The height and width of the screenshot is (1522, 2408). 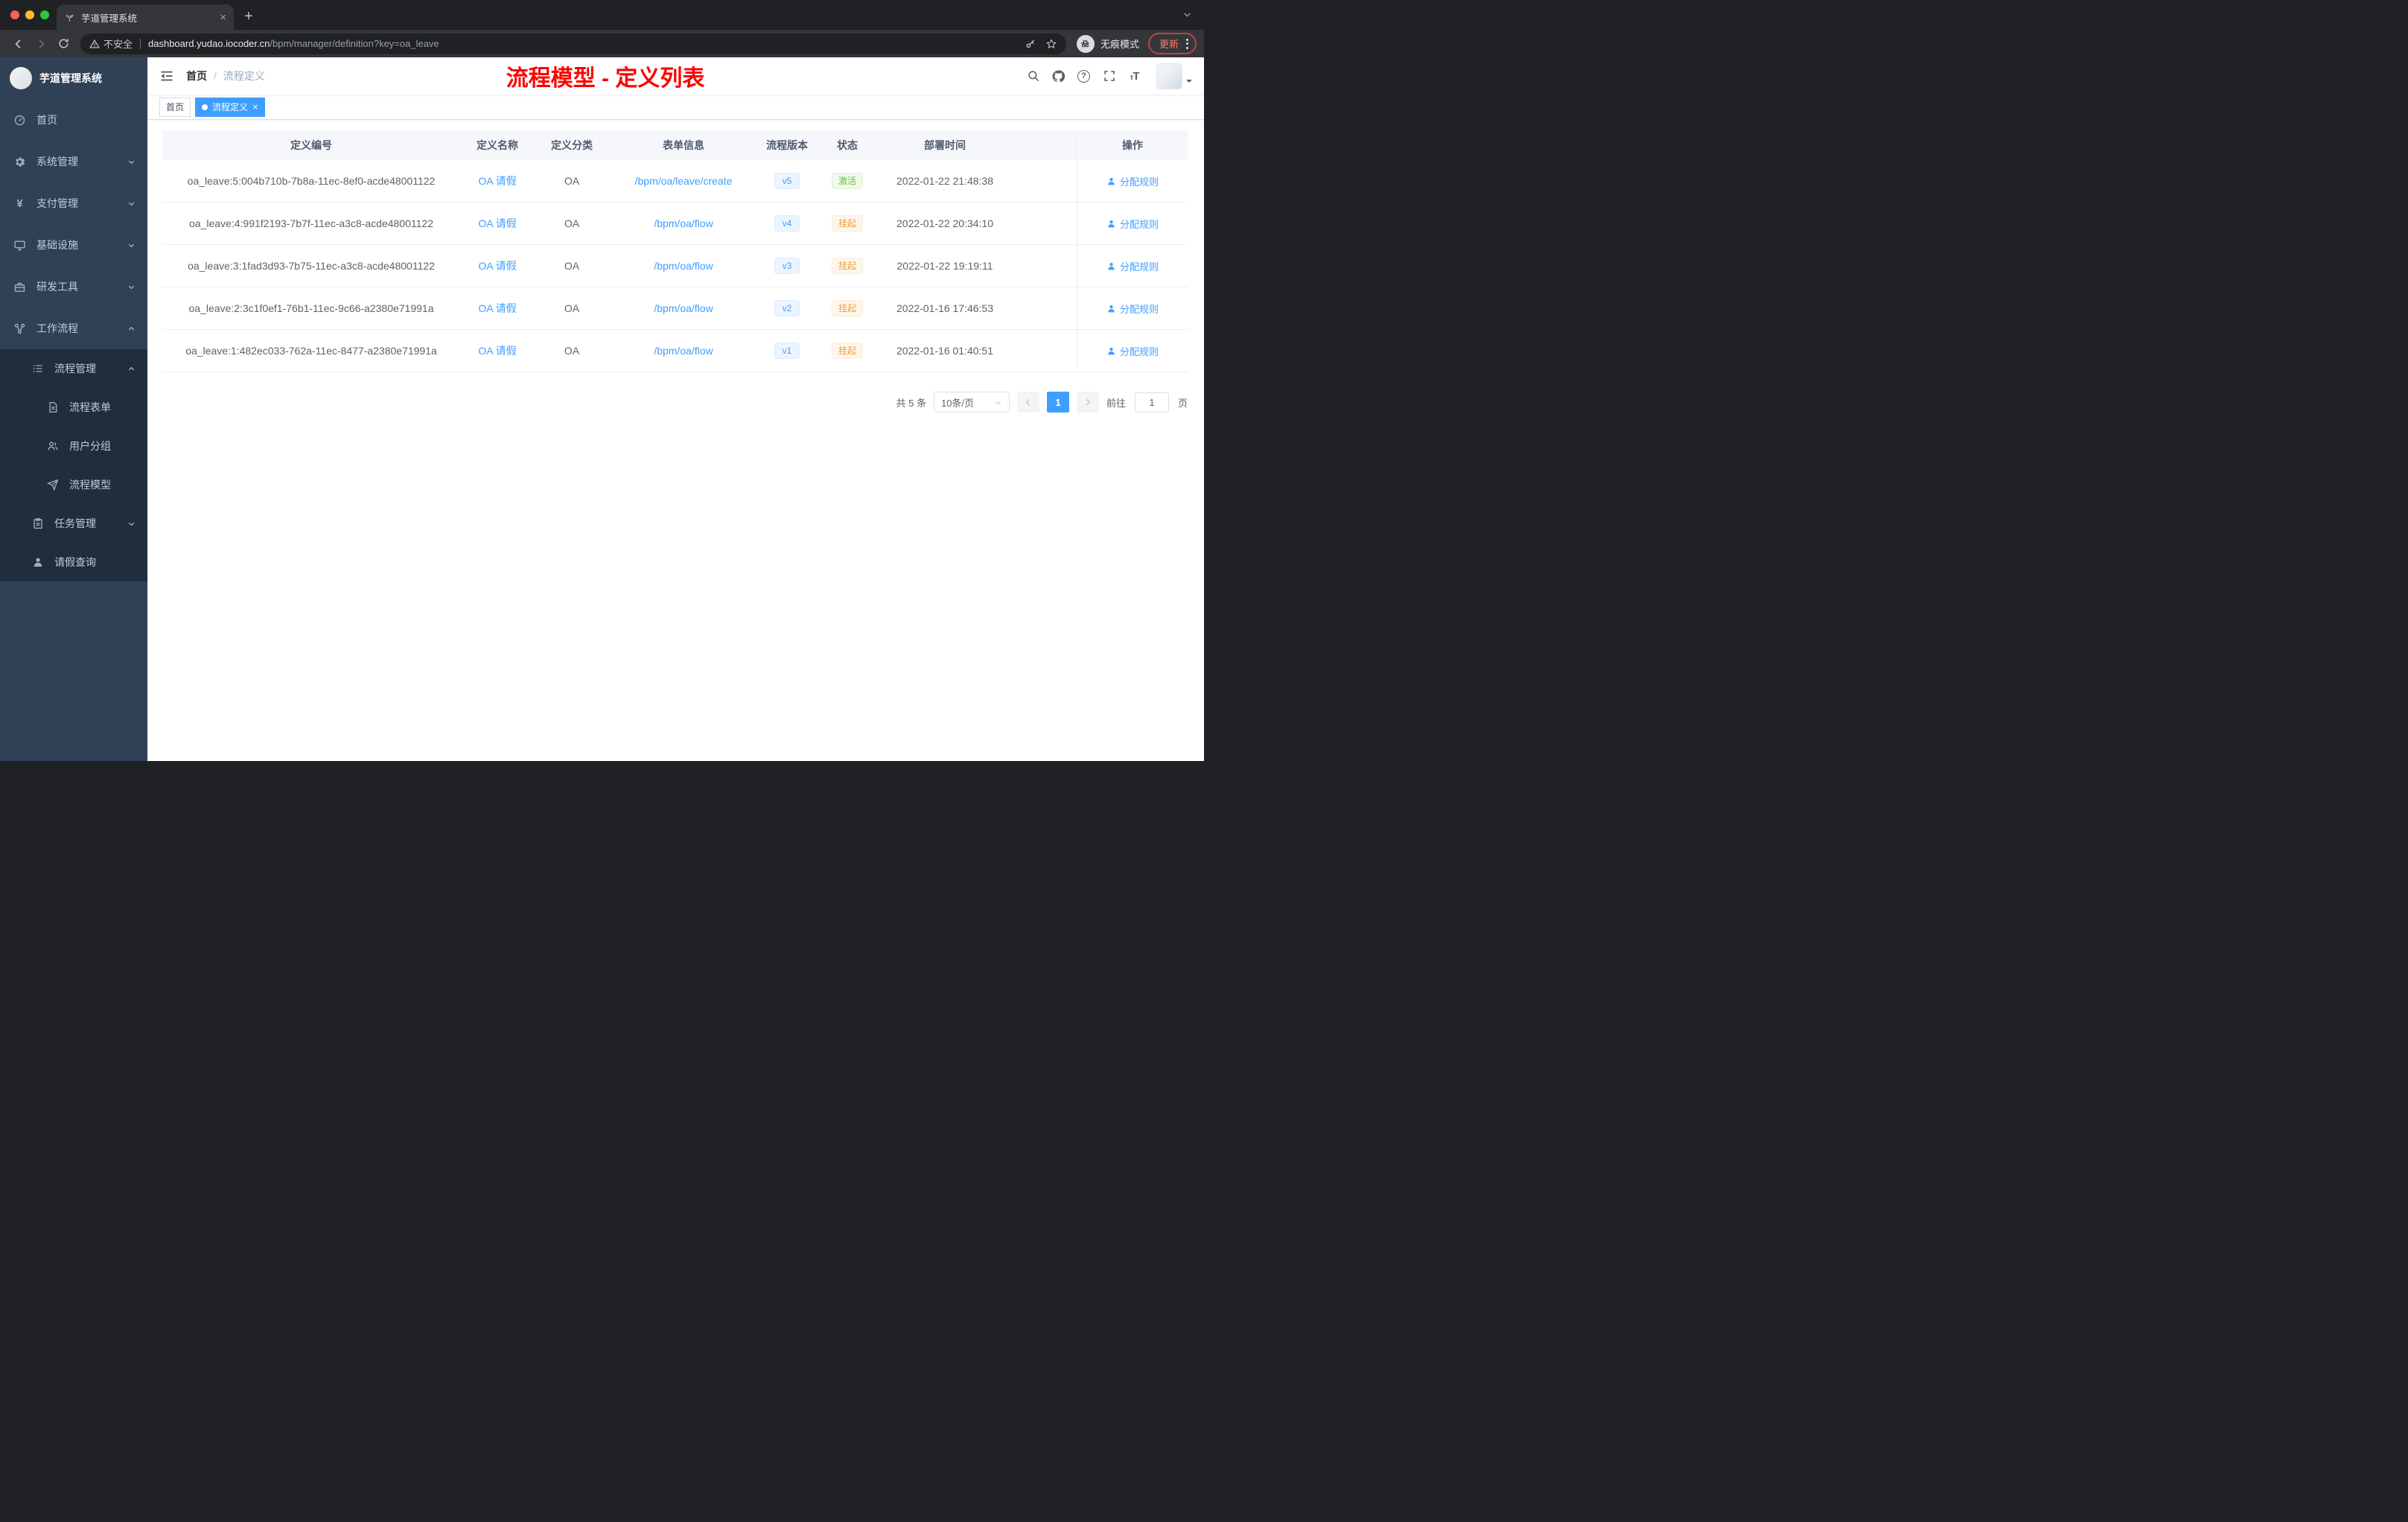 I want to click on sidebar-item-dev-tools: 研发工具, so click(x=73, y=287).